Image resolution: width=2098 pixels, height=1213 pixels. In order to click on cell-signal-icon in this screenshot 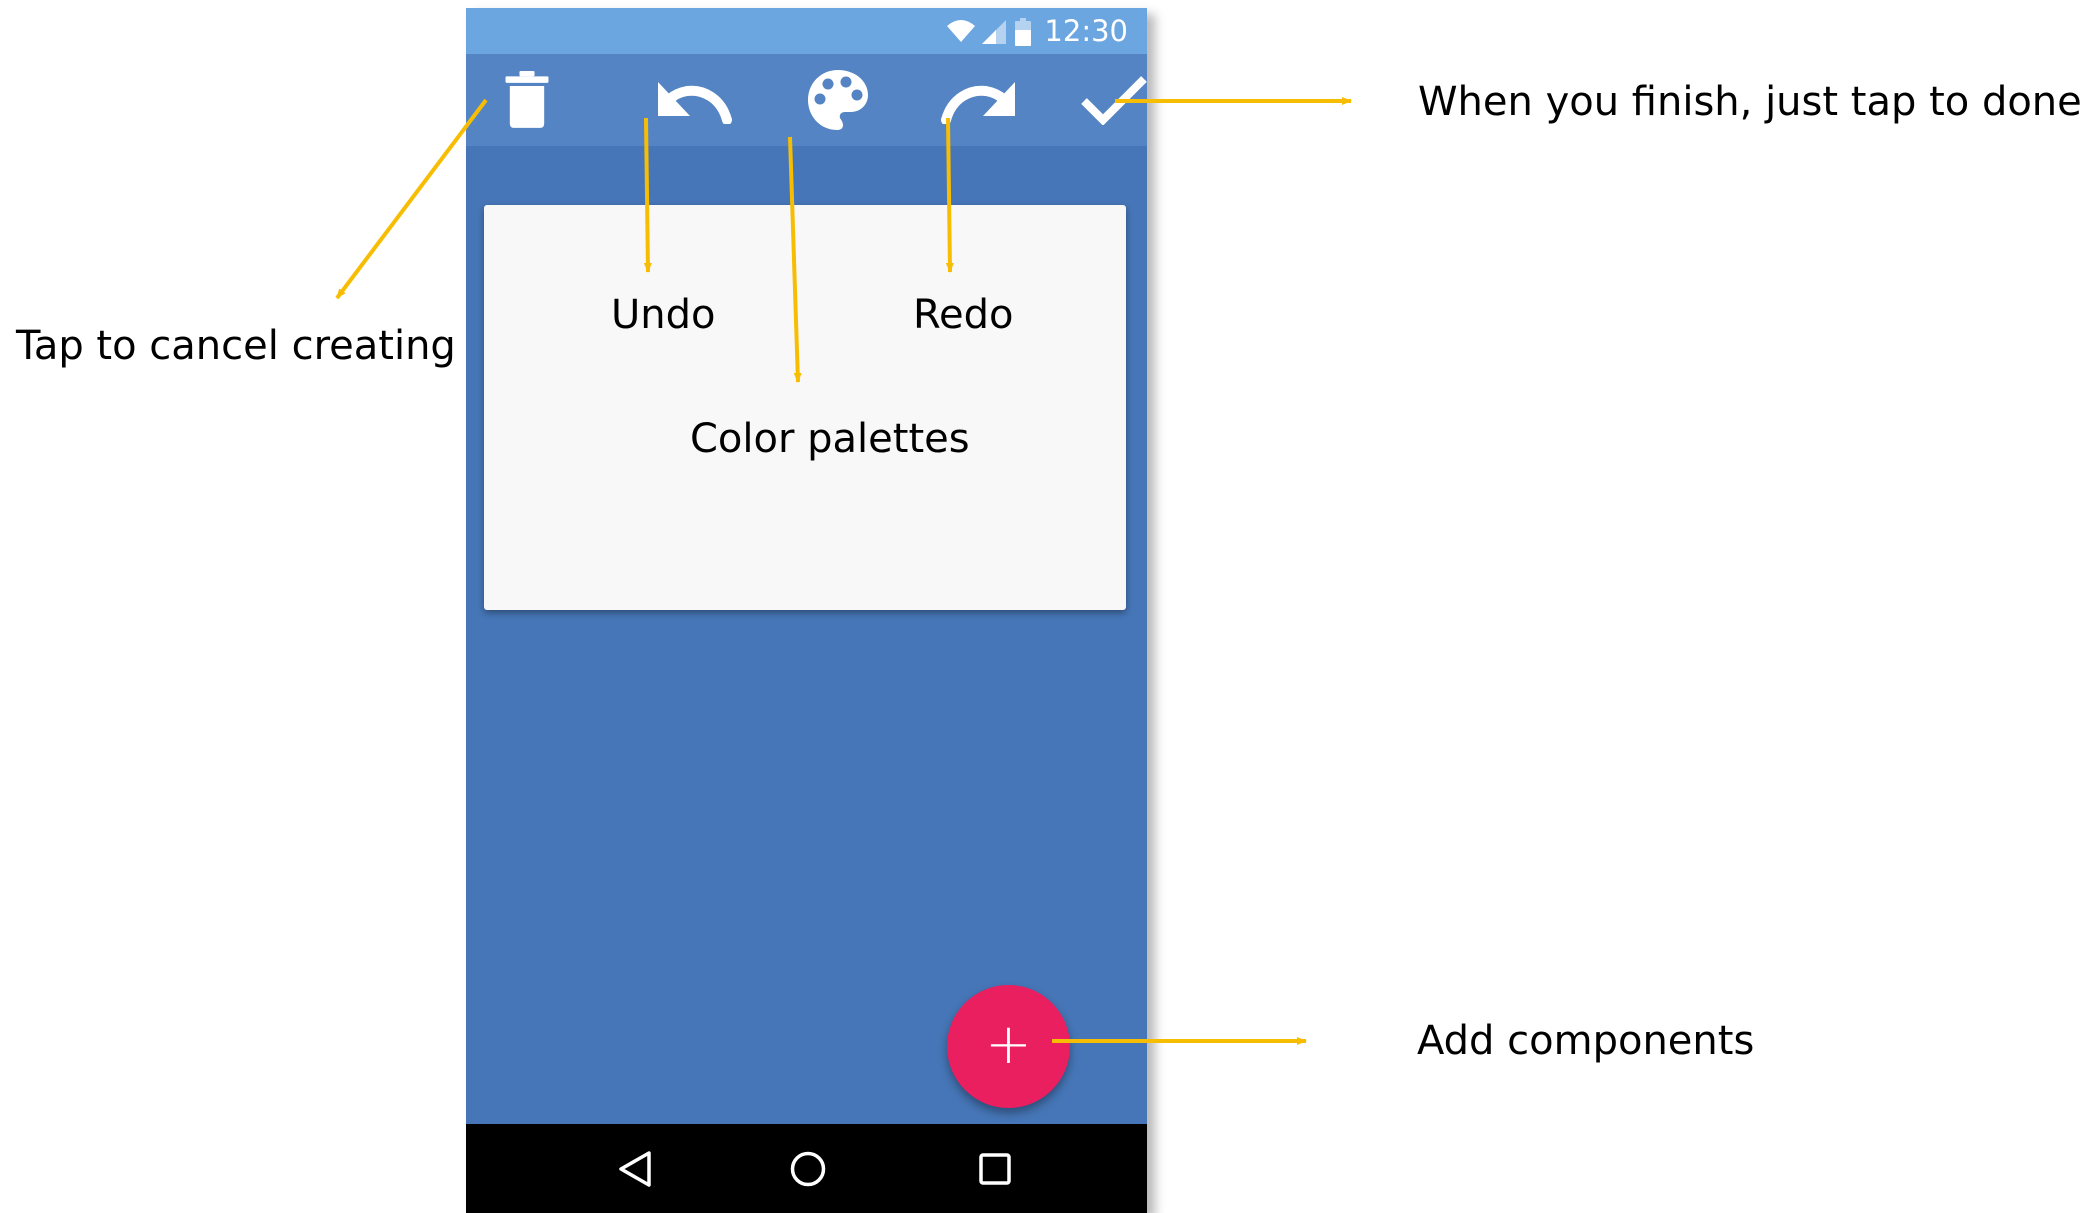, I will do `click(994, 32)`.